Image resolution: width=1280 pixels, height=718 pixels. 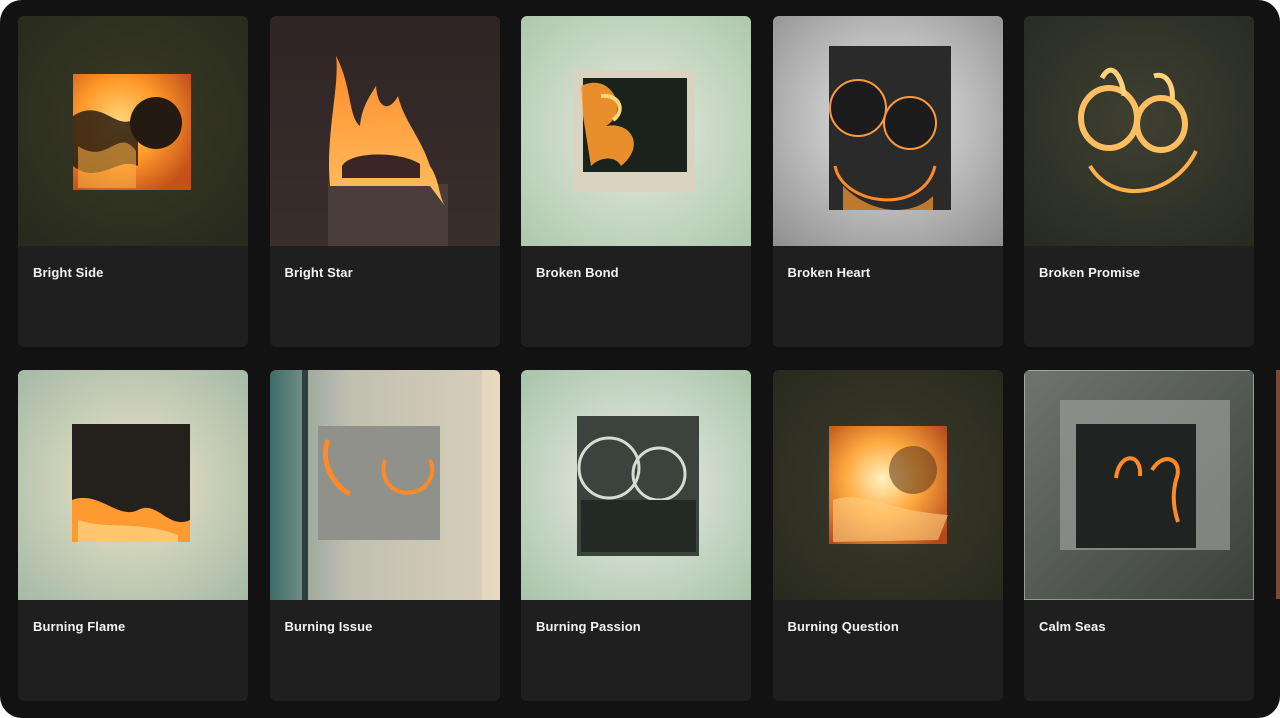 I want to click on style-card-bright-star: Bright Star, so click(x=384, y=181).